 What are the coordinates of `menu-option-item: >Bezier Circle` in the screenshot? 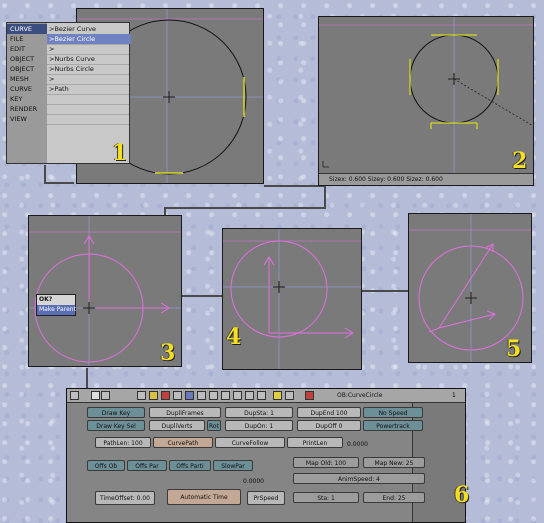 It's located at (89, 39).